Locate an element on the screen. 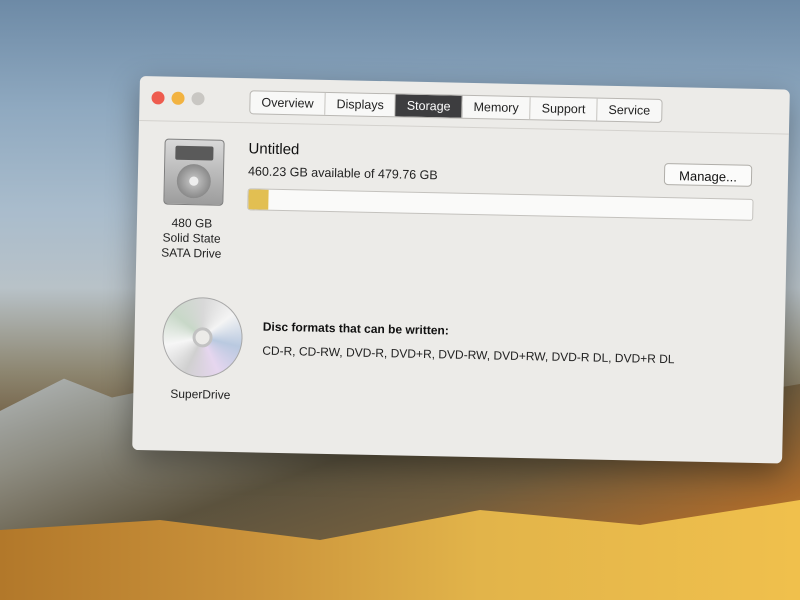  tab-service: Service is located at coordinates (629, 110).